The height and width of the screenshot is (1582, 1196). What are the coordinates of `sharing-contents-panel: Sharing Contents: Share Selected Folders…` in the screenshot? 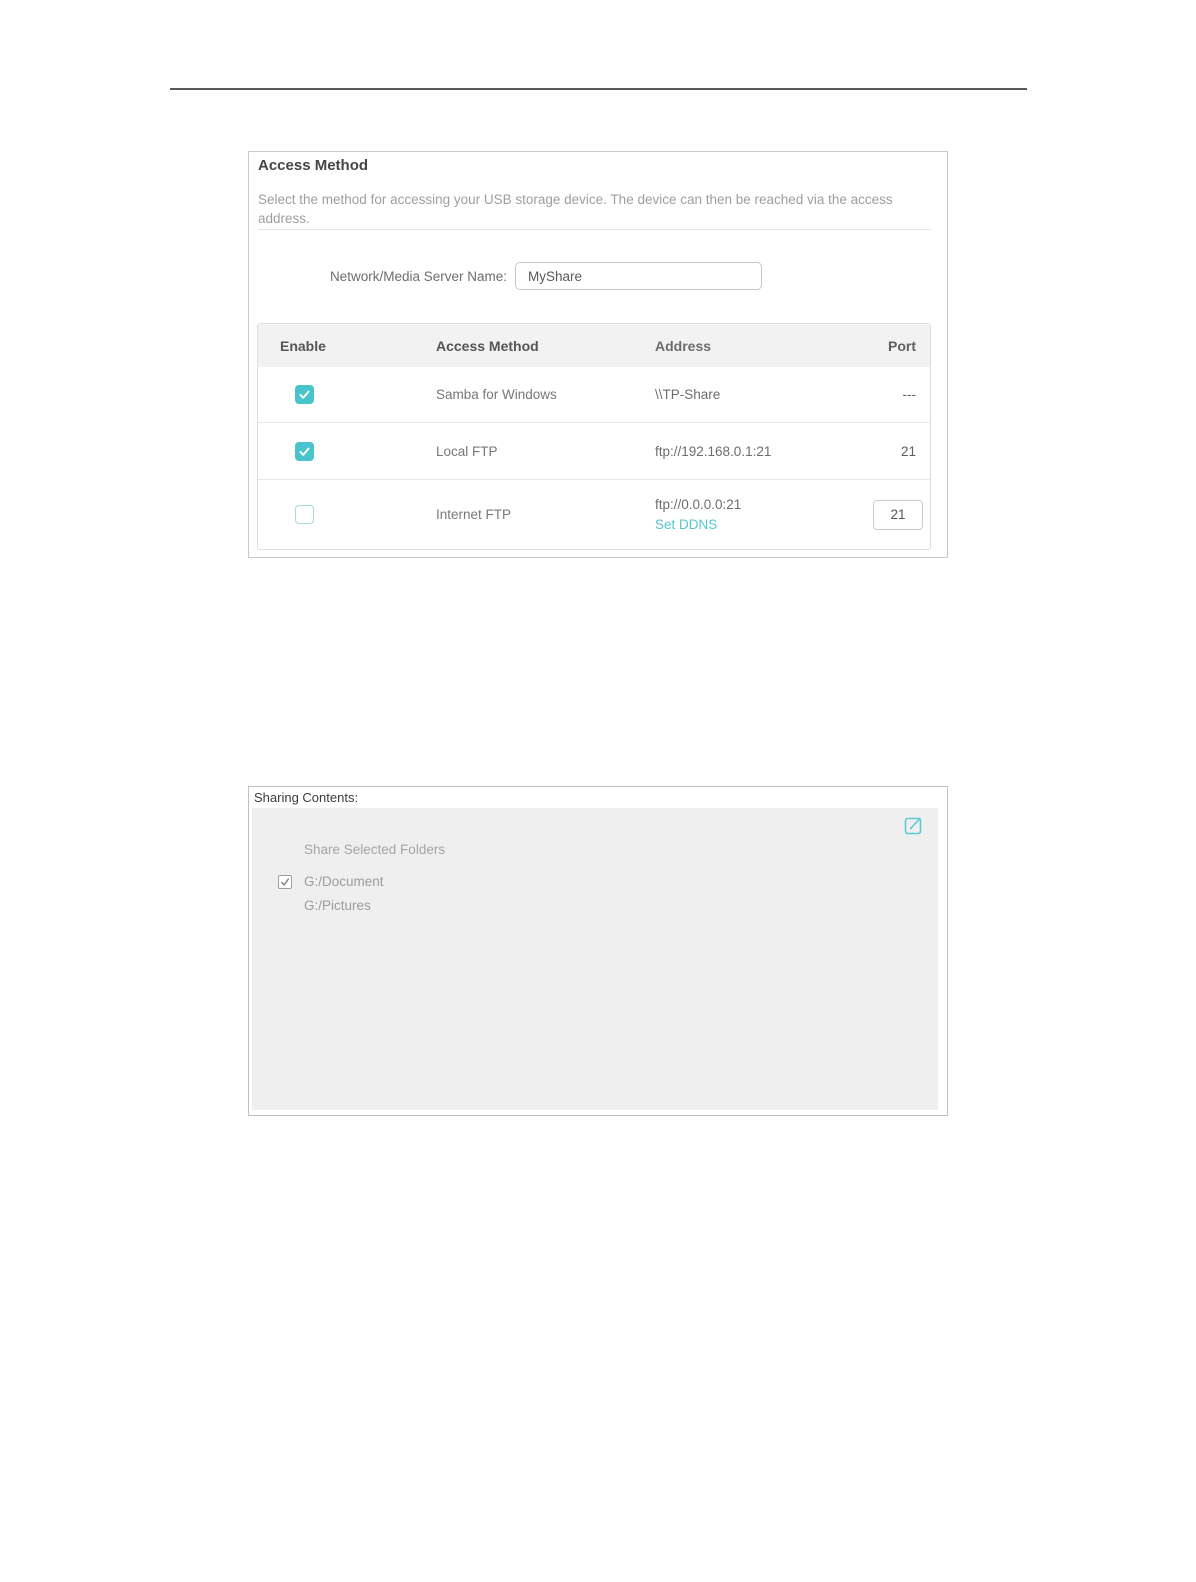 It's located at (598, 951).